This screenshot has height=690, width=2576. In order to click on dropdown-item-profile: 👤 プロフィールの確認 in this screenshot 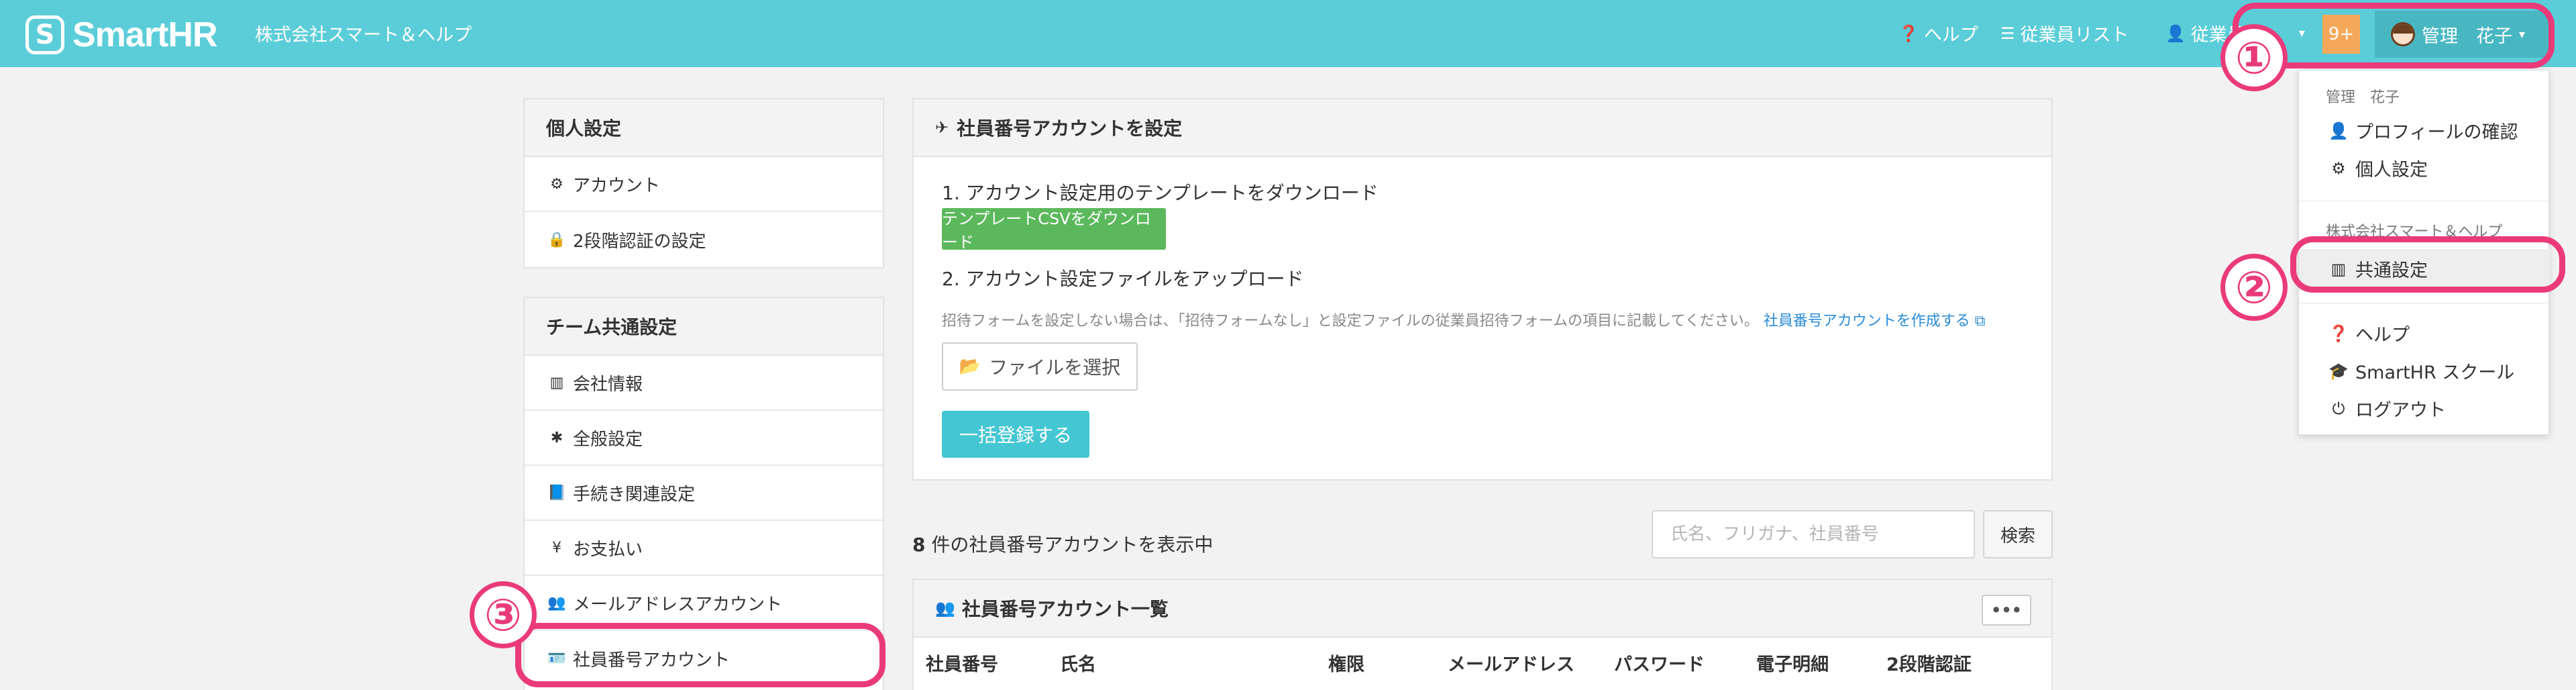, I will do `click(2423, 130)`.